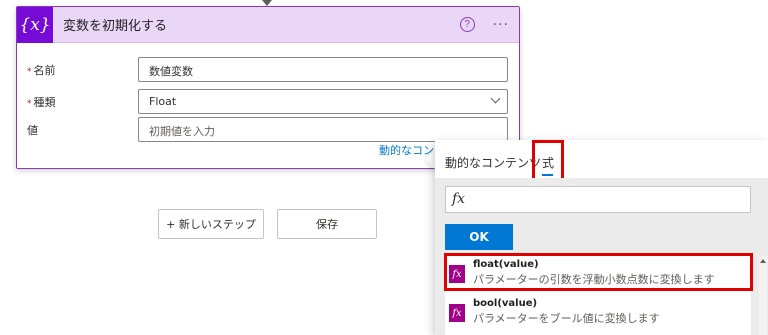 The height and width of the screenshot is (335, 768). I want to click on function-name: bool(value), so click(505, 303).